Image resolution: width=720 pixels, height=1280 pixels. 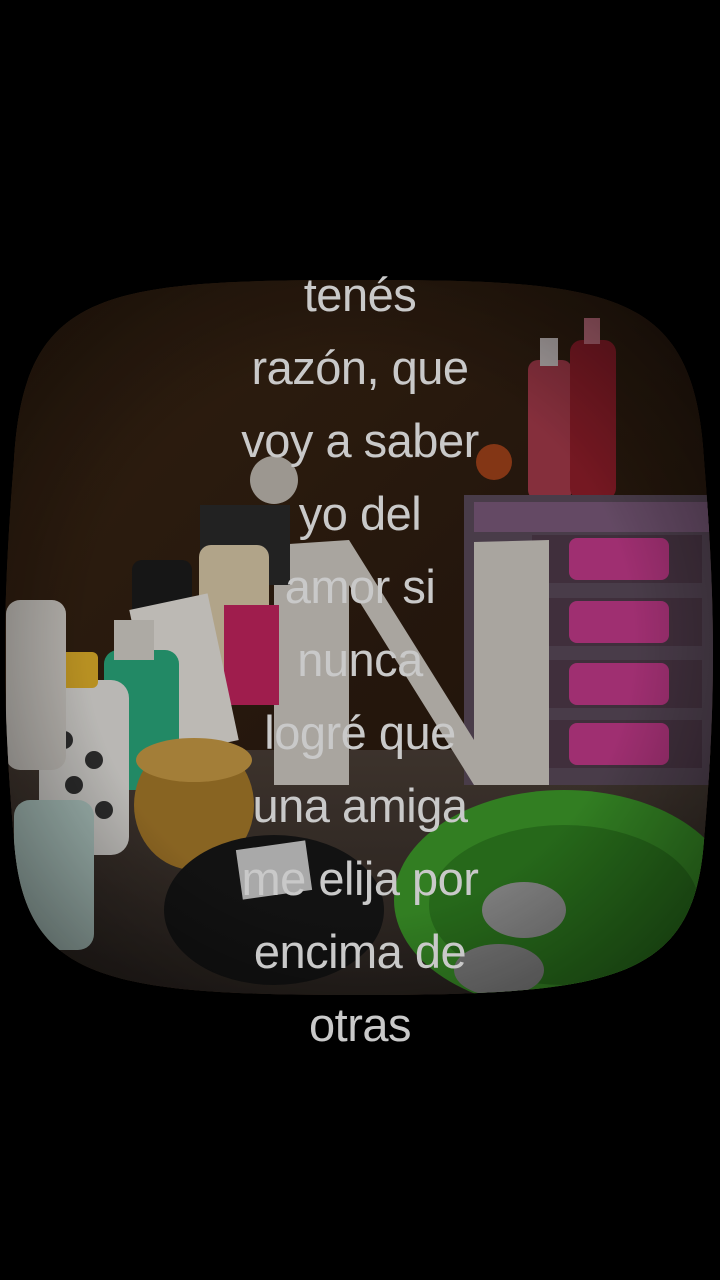 What do you see at coordinates (360, 805) in the screenshot?
I see `caption-line: una amiga` at bounding box center [360, 805].